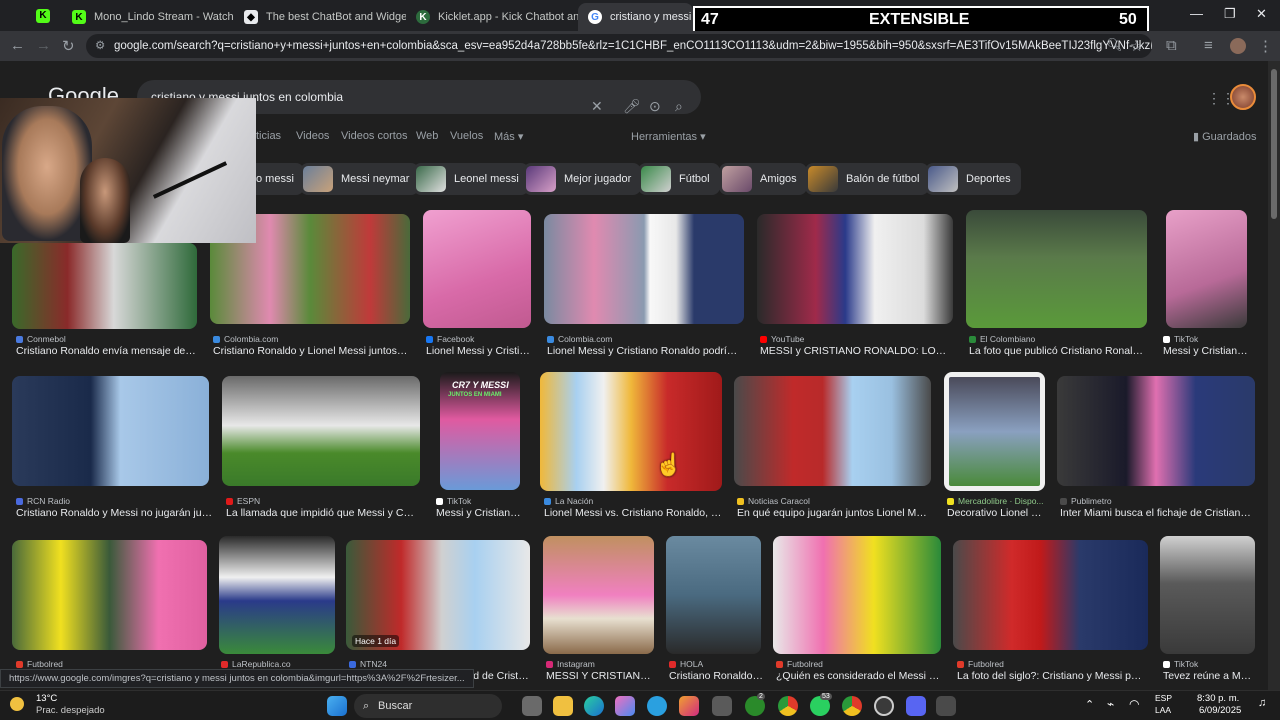  Describe the element at coordinates (1274, 144) in the screenshot. I see `scroll-thumb` at that location.